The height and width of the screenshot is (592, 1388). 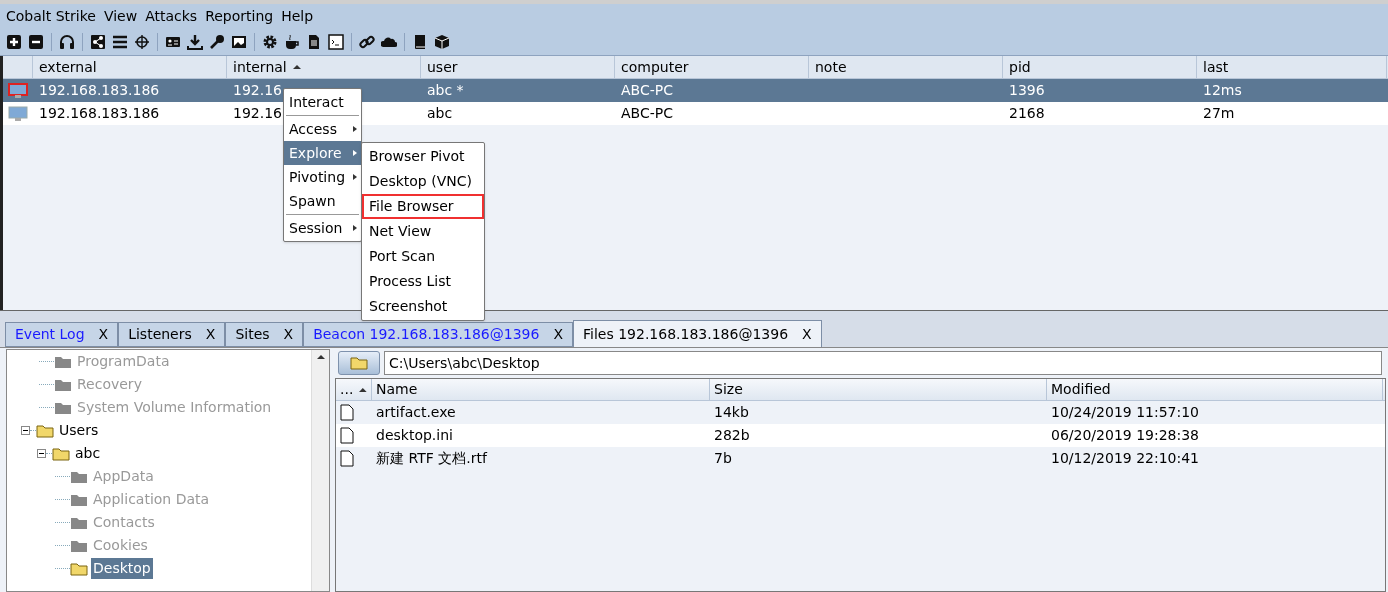 What do you see at coordinates (1222, 90) in the screenshot?
I see `table-cell: 12ms` at bounding box center [1222, 90].